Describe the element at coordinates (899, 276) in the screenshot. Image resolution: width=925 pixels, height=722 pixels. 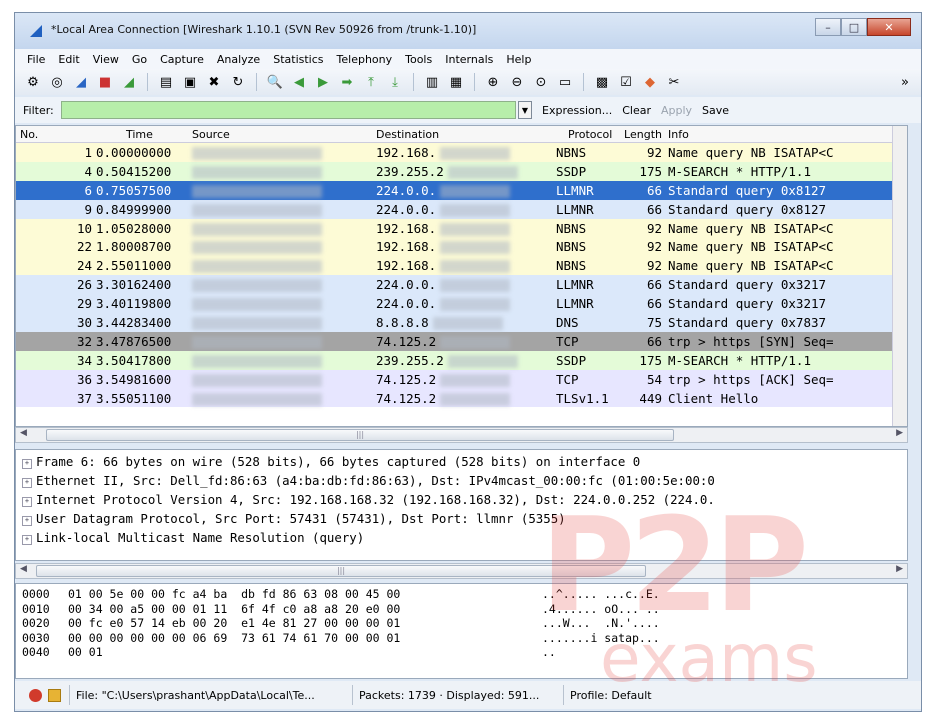
I see `packet-list-vscroll` at that location.